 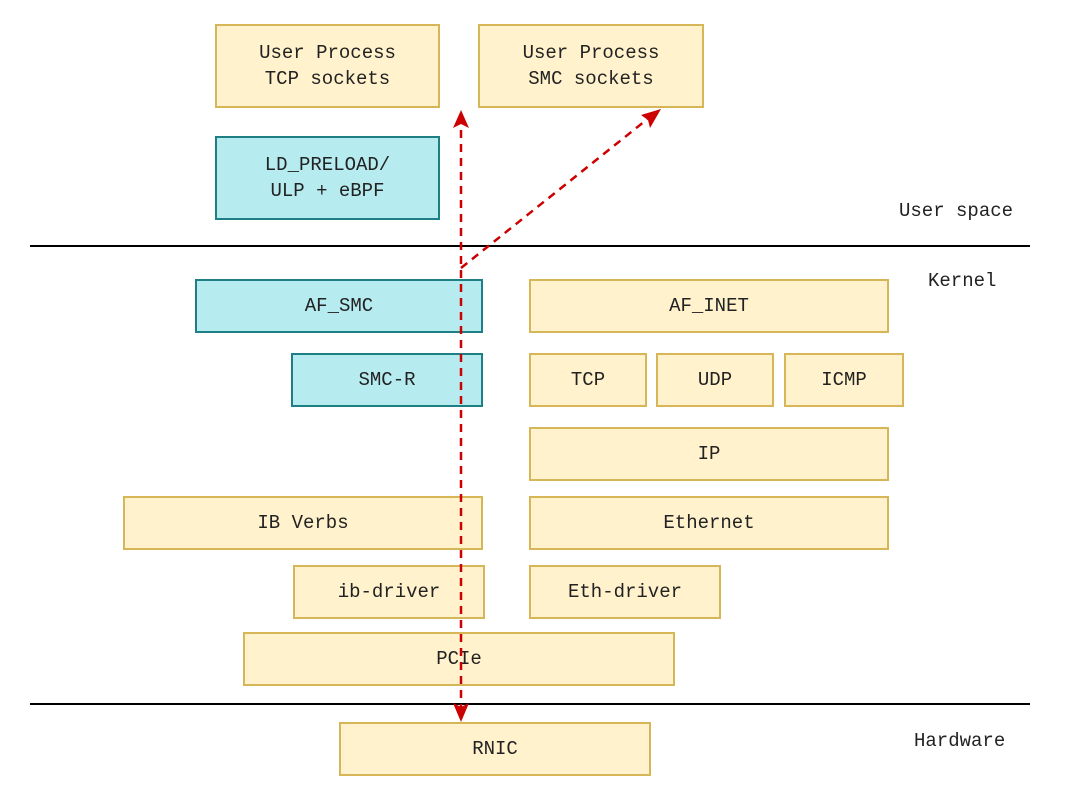 What do you see at coordinates (555, 192) in the screenshot?
I see `arrow-redirect-to-smc` at bounding box center [555, 192].